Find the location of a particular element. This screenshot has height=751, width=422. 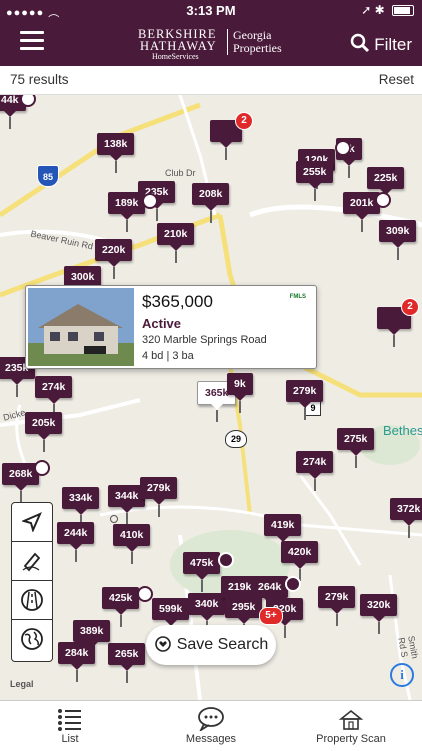

legal-link: Legal is located at coordinates (22, 684).